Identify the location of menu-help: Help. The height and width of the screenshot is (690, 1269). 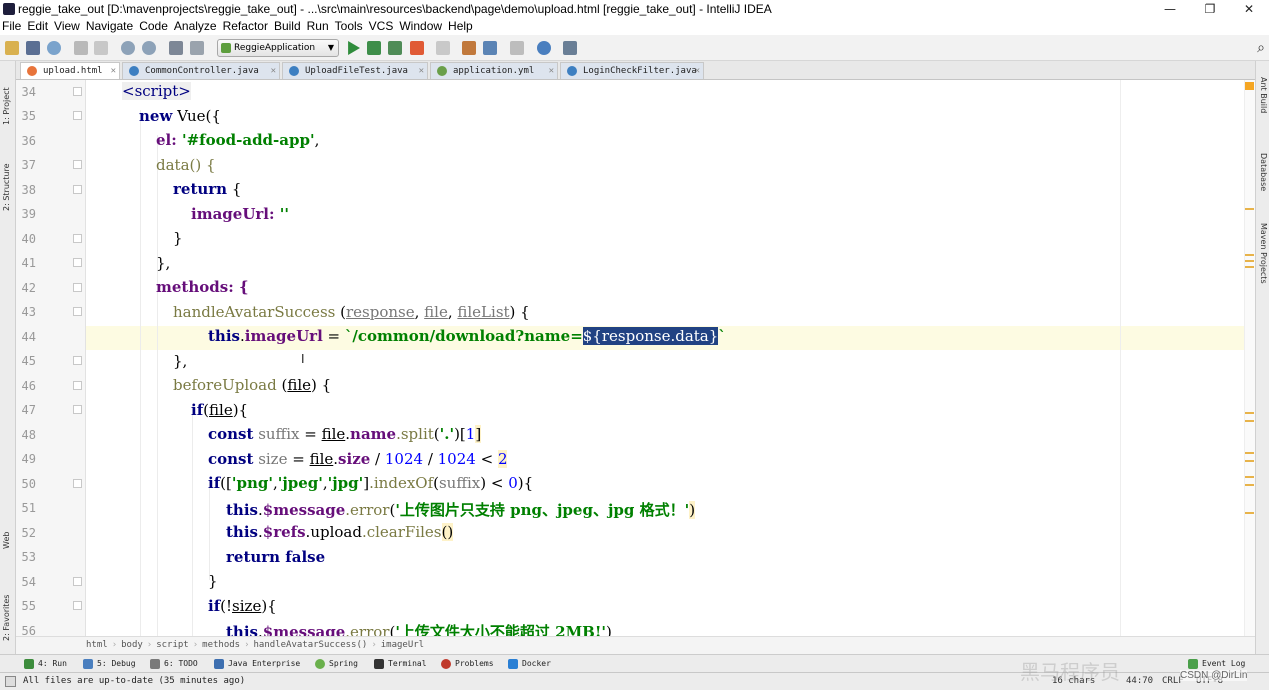
(460, 26).